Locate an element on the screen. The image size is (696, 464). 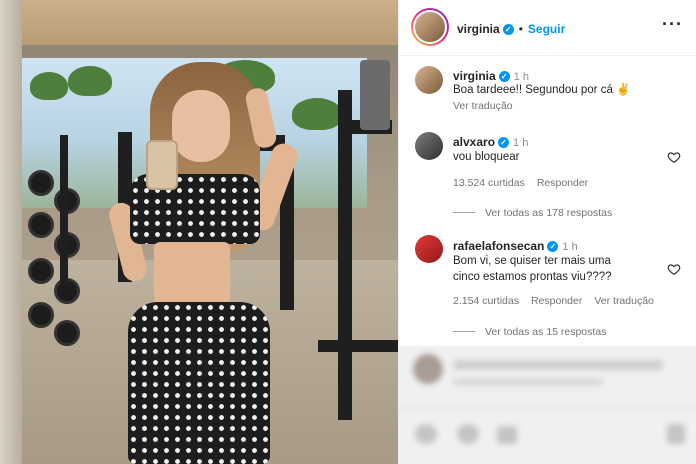
ceiling is located at coordinates (199, 22).